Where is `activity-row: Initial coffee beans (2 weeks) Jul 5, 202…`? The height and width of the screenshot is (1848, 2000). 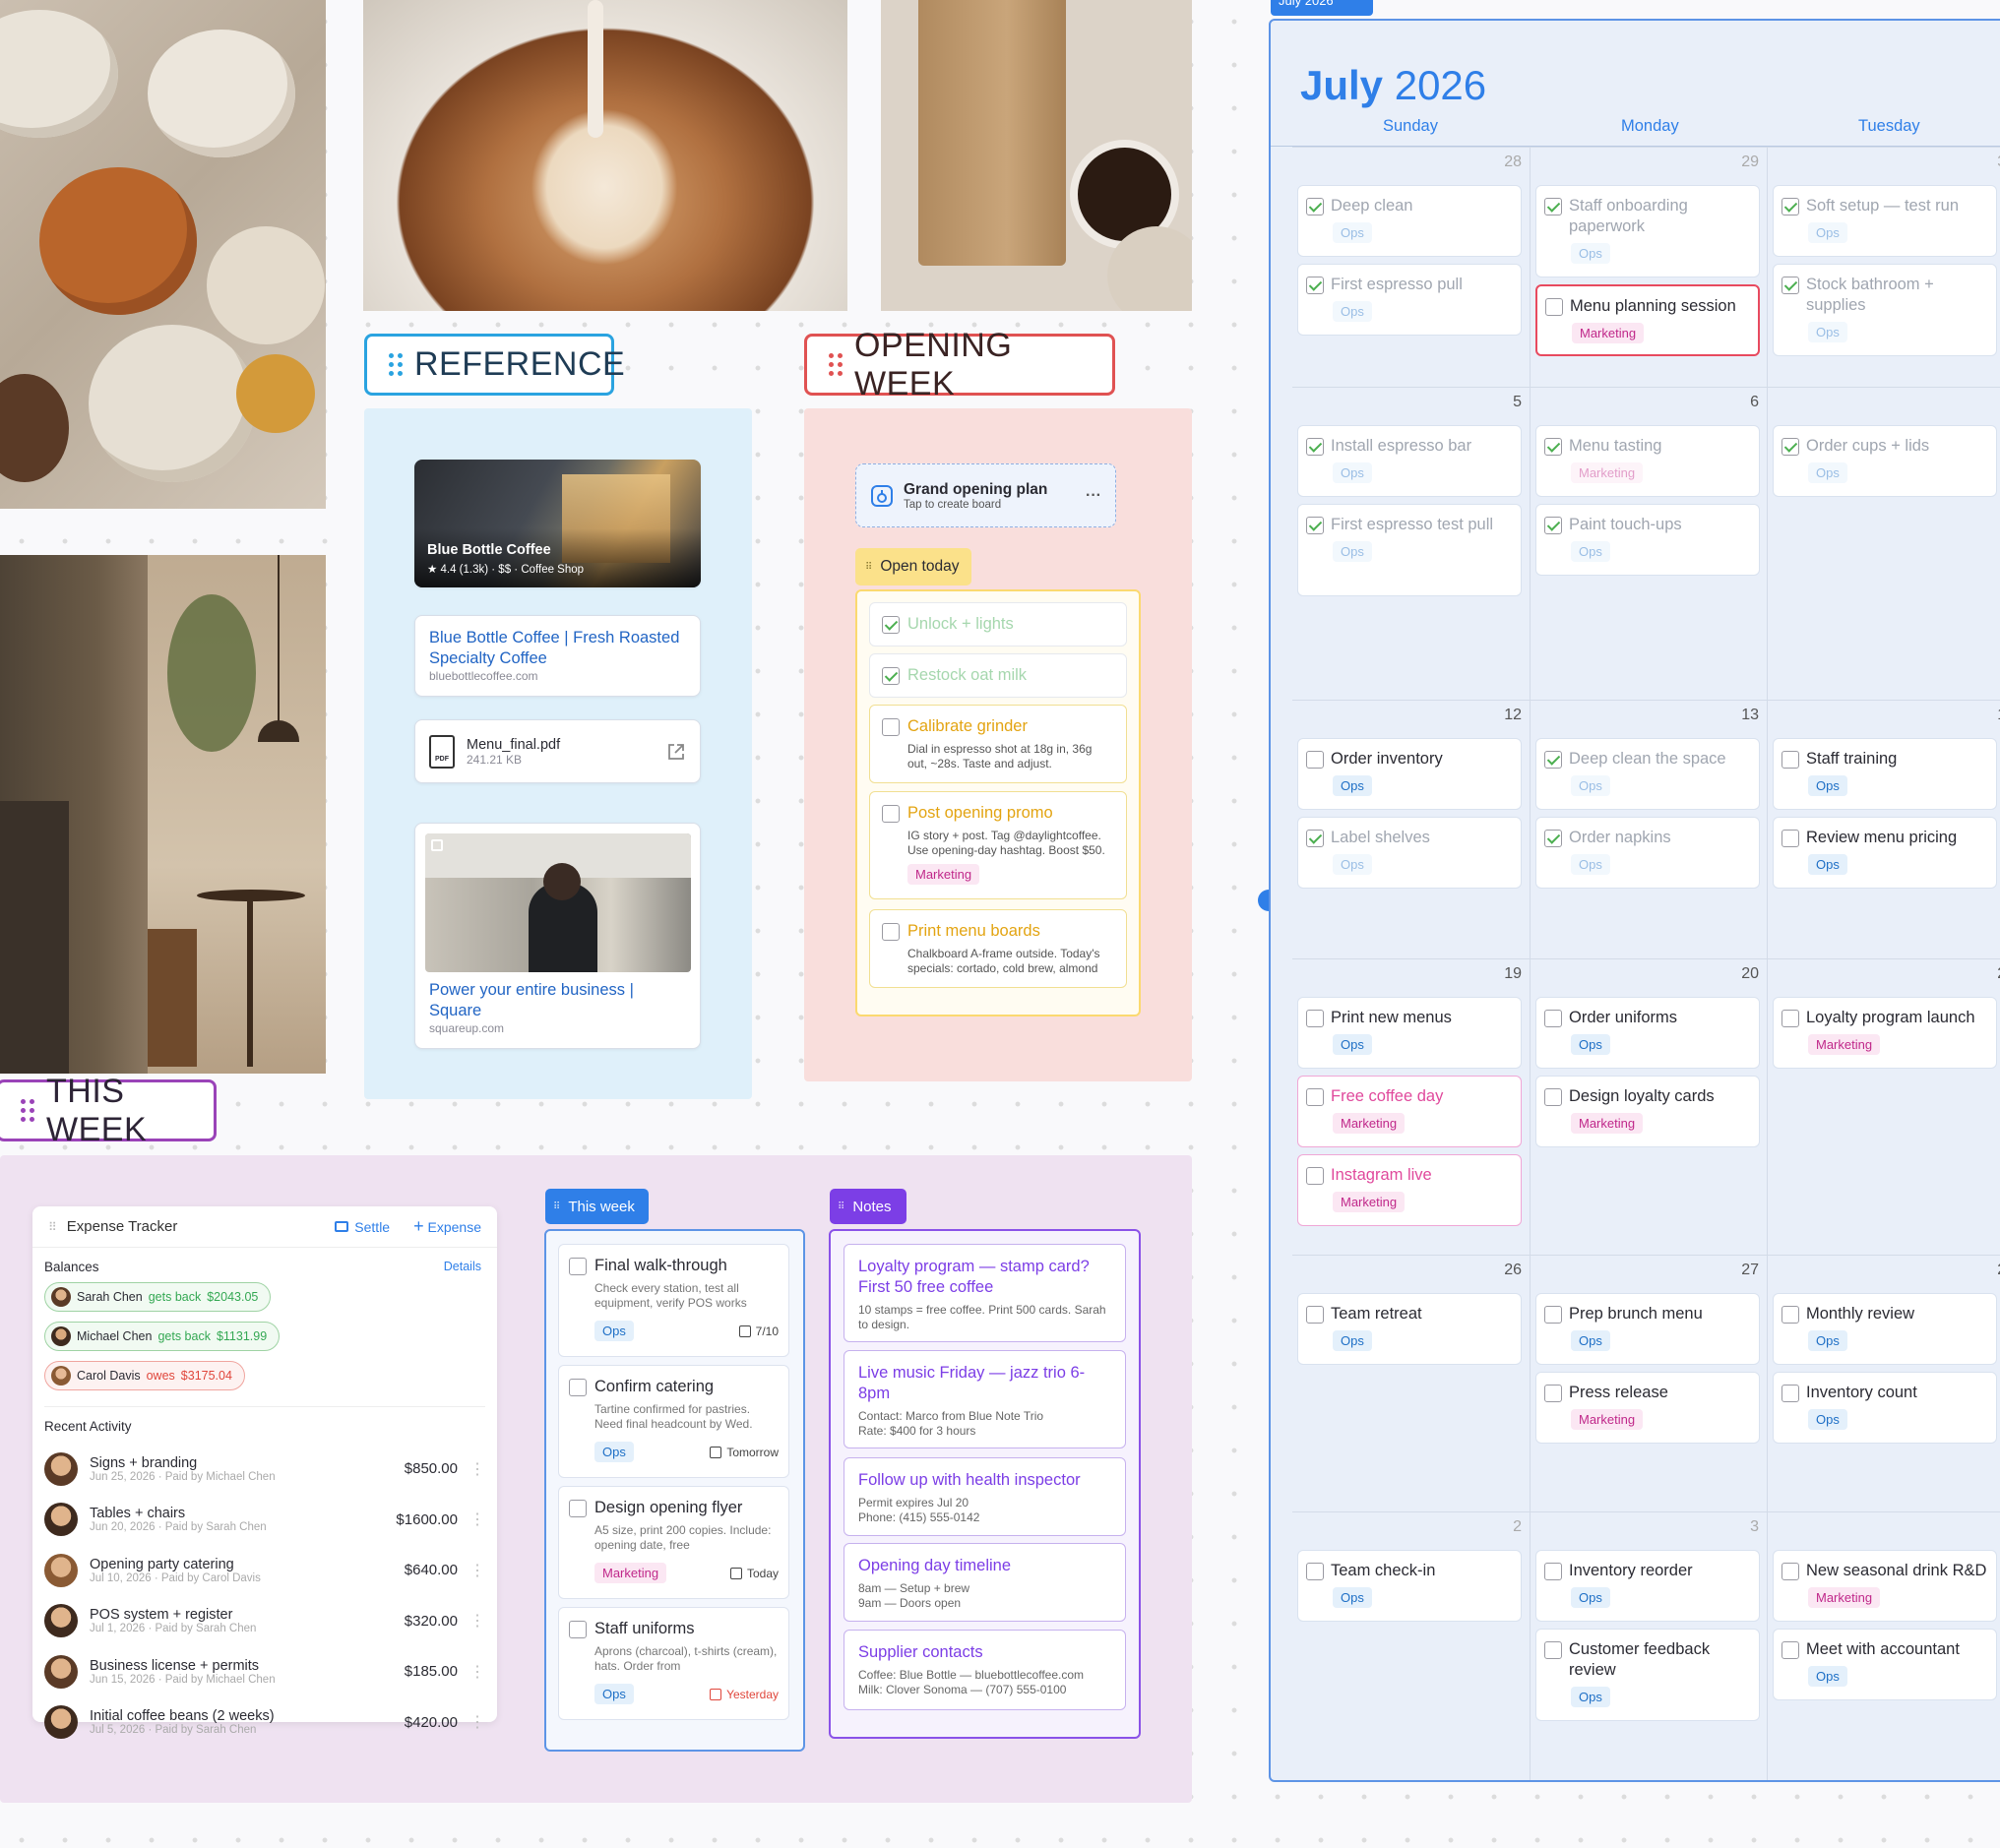 activity-row: Initial coffee beans (2 weeks) Jul 5, 202… is located at coordinates (265, 1723).